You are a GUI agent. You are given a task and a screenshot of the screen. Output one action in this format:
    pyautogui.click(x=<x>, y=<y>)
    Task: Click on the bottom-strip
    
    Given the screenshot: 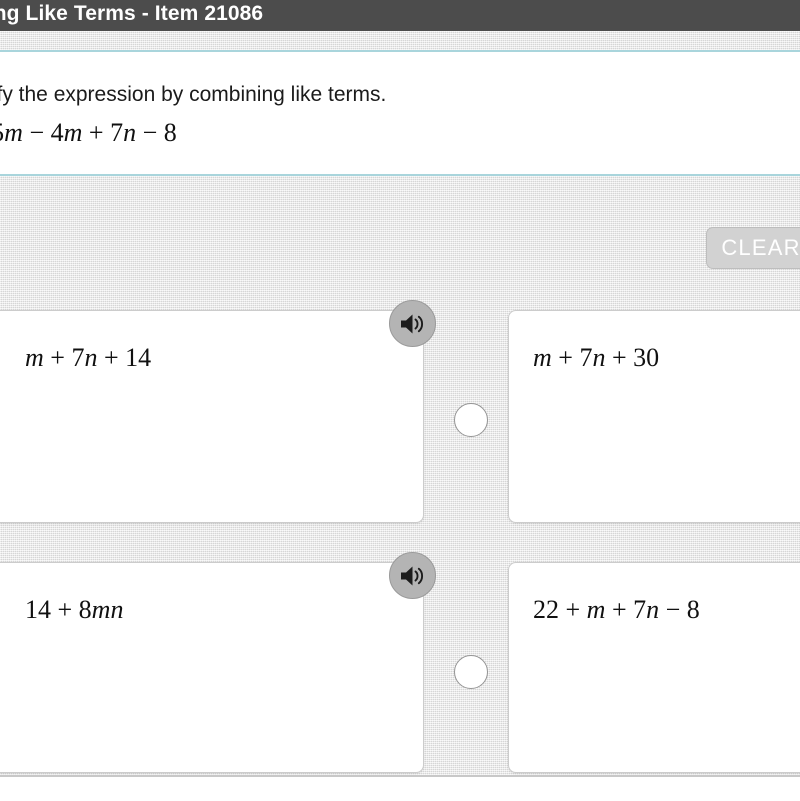 What is the action you would take?
    pyautogui.click(x=400, y=789)
    